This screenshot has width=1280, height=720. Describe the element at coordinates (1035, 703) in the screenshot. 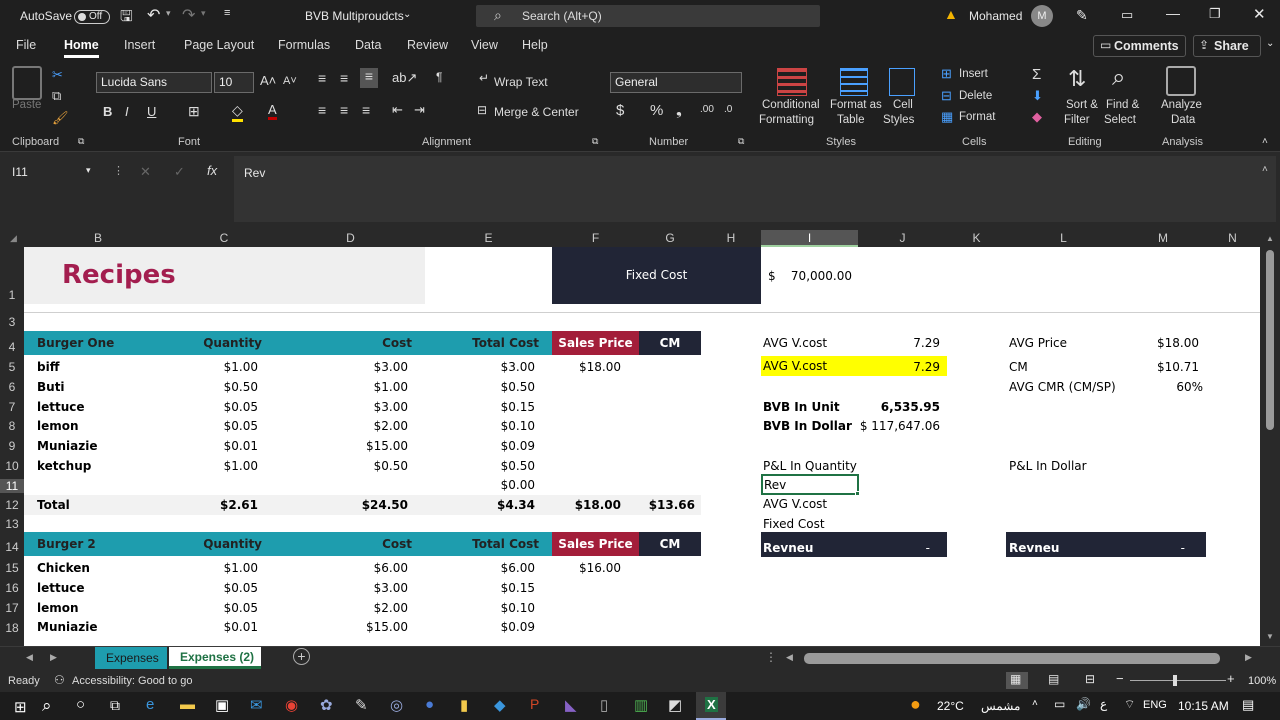

I see `show-hidden-icons-icon: ˄` at that location.